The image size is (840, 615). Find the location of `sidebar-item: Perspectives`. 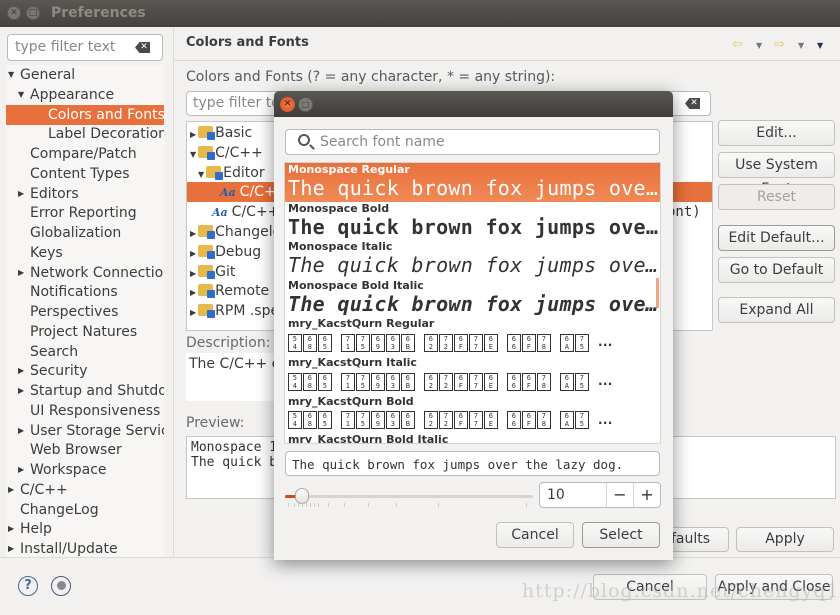

sidebar-item: Perspectives is located at coordinates (85, 312).